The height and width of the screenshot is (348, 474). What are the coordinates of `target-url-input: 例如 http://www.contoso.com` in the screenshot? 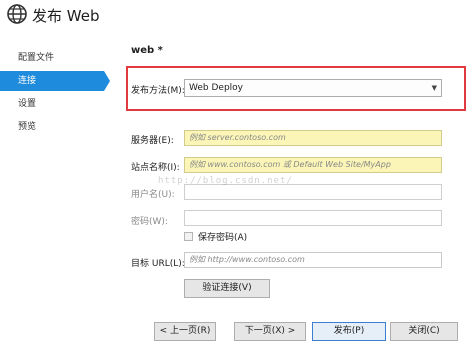 It's located at (313, 260).